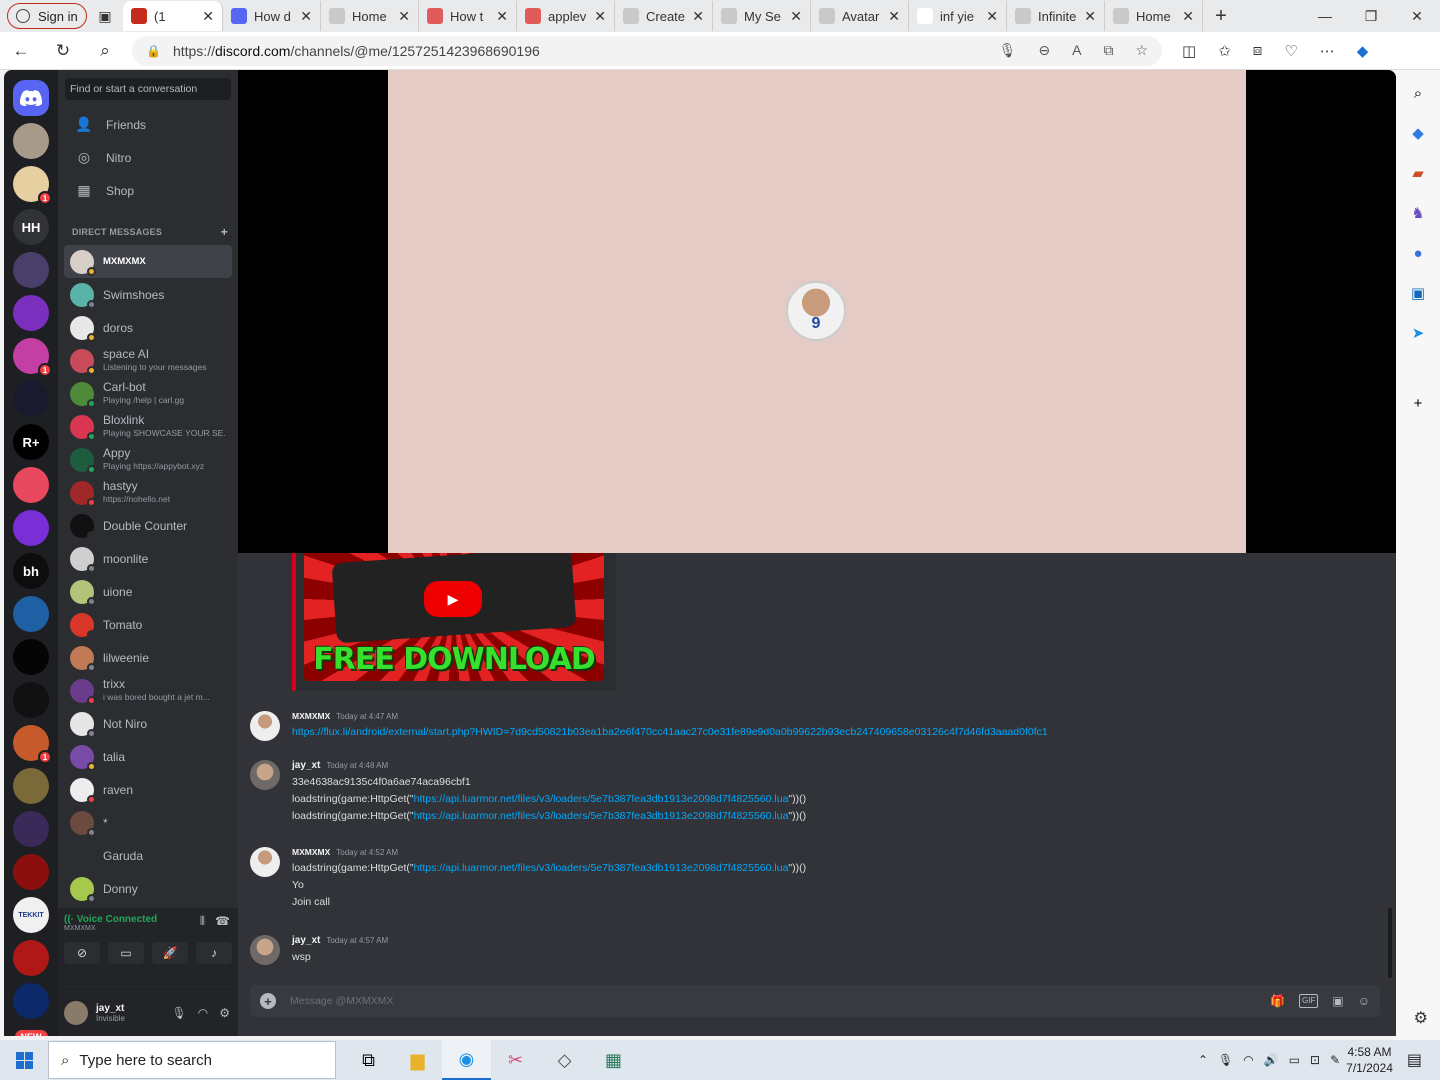 This screenshot has height=1080, width=1440. What do you see at coordinates (148, 723) in the screenshot?
I see `dm-item: Not Niro` at bounding box center [148, 723].